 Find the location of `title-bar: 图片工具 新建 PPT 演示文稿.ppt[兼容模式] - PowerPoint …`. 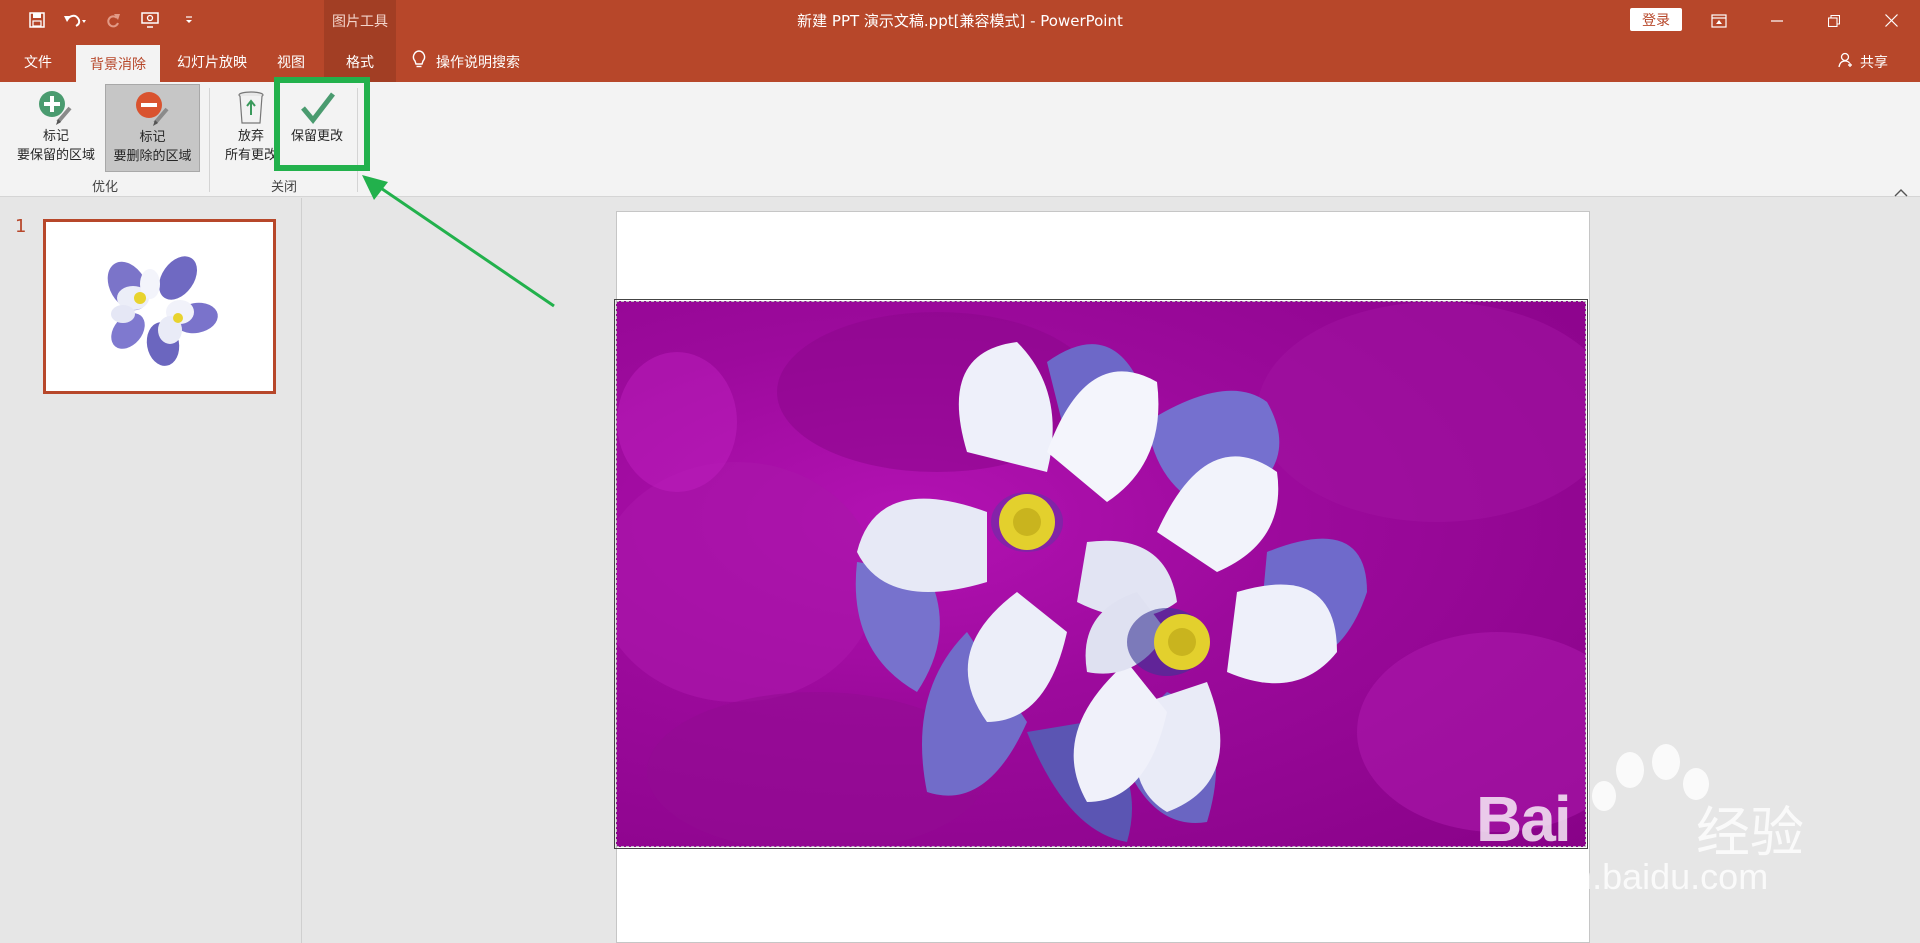

title-bar: 图片工具 新建 PPT 演示文稿.ppt[兼容模式] - PowerPoint … is located at coordinates (960, 41).